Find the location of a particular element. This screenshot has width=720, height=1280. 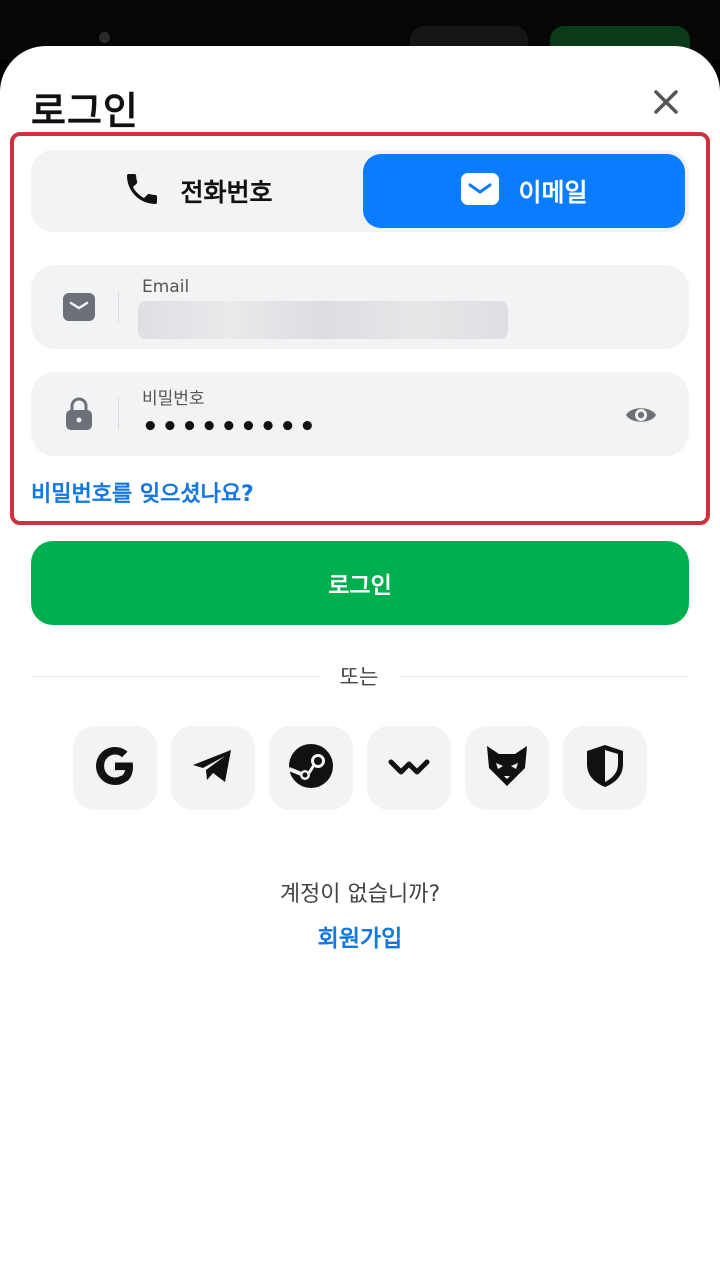

email-label: Email is located at coordinates (166, 287).